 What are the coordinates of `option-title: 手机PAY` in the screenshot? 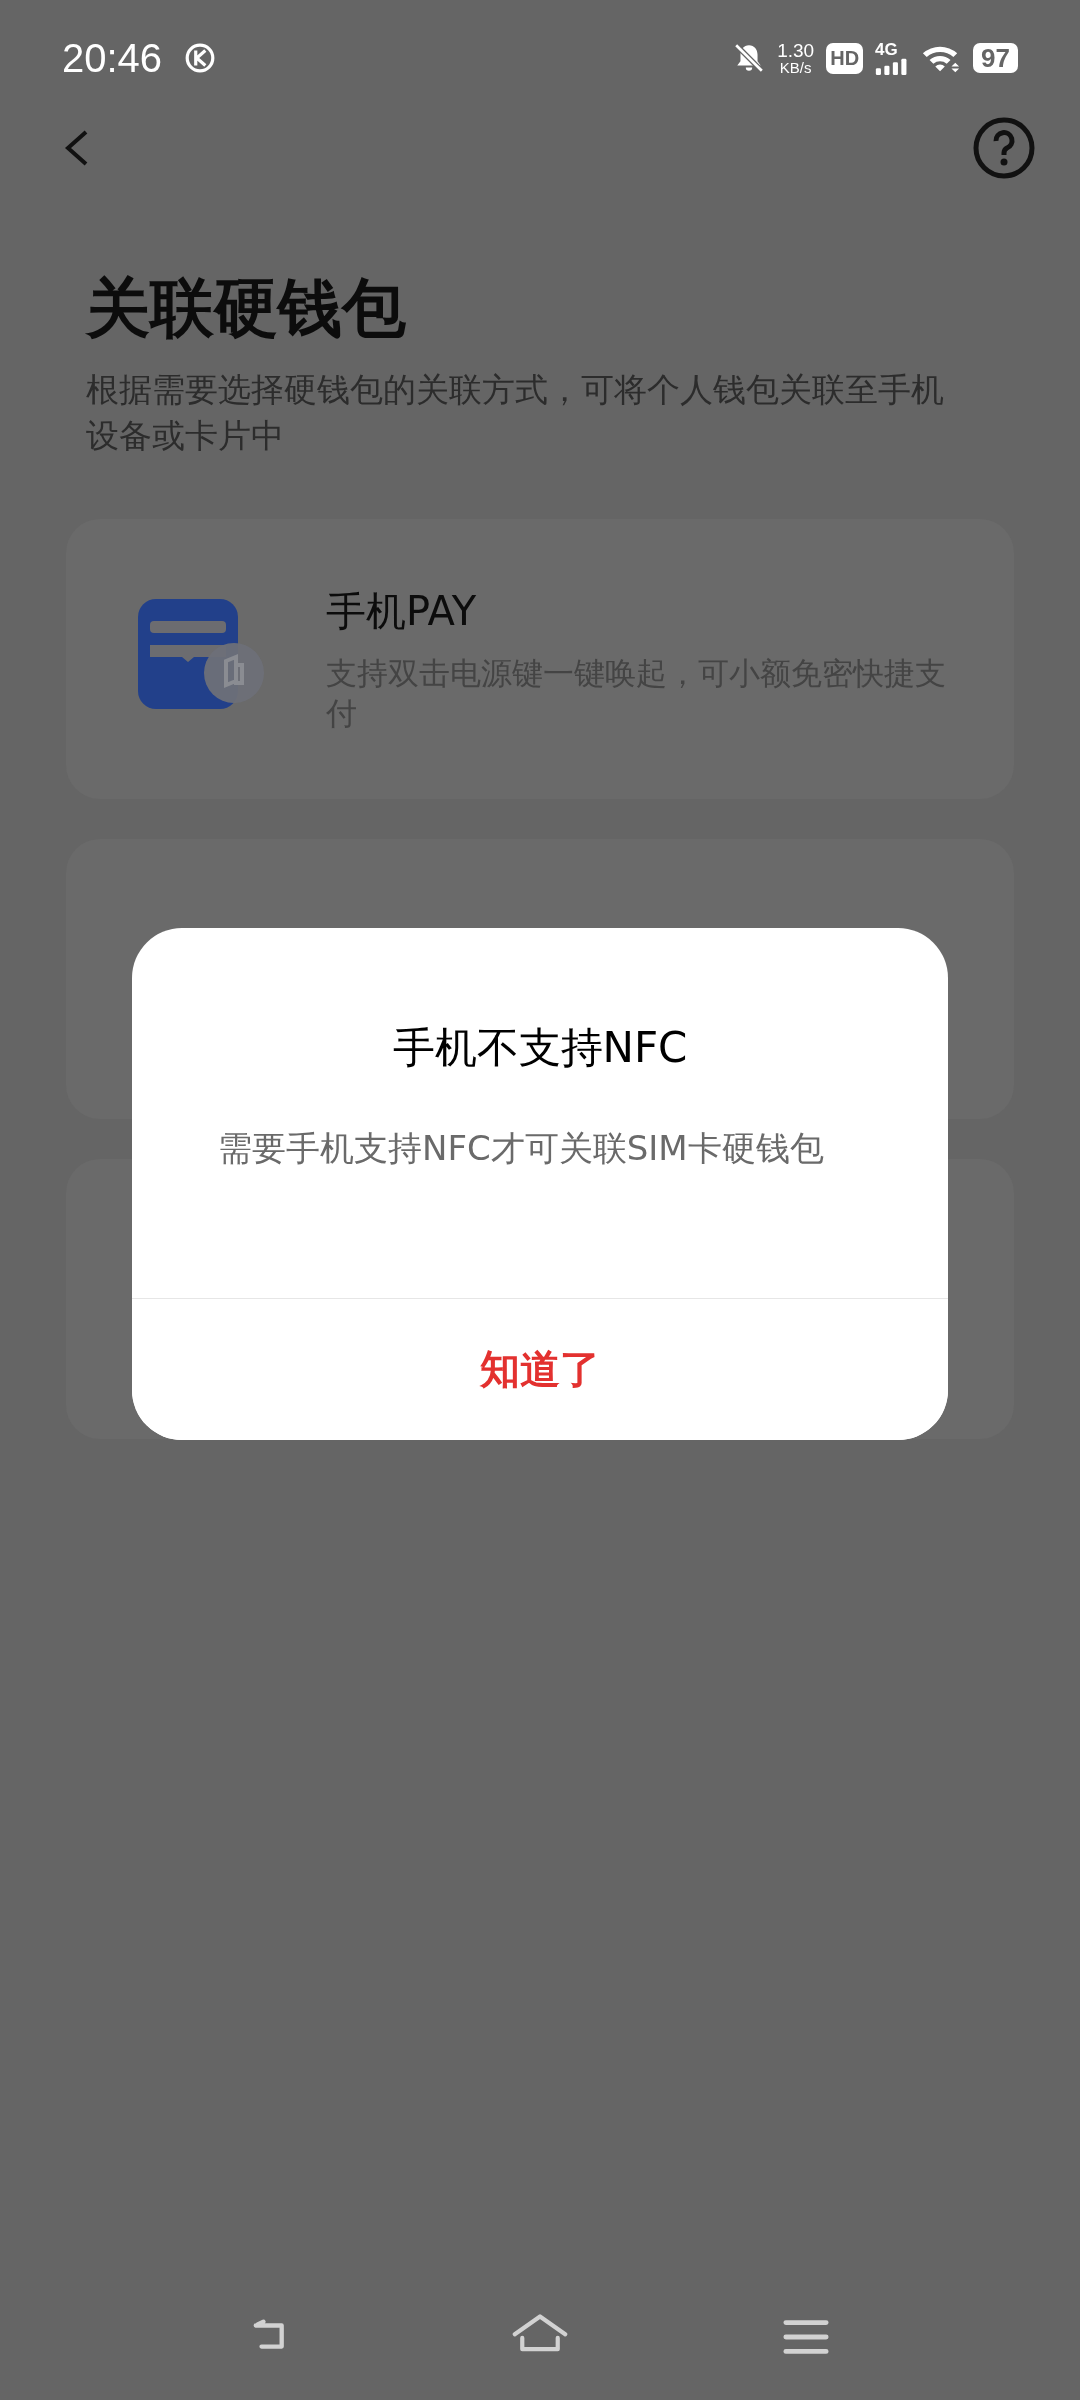 It's located at (402, 612).